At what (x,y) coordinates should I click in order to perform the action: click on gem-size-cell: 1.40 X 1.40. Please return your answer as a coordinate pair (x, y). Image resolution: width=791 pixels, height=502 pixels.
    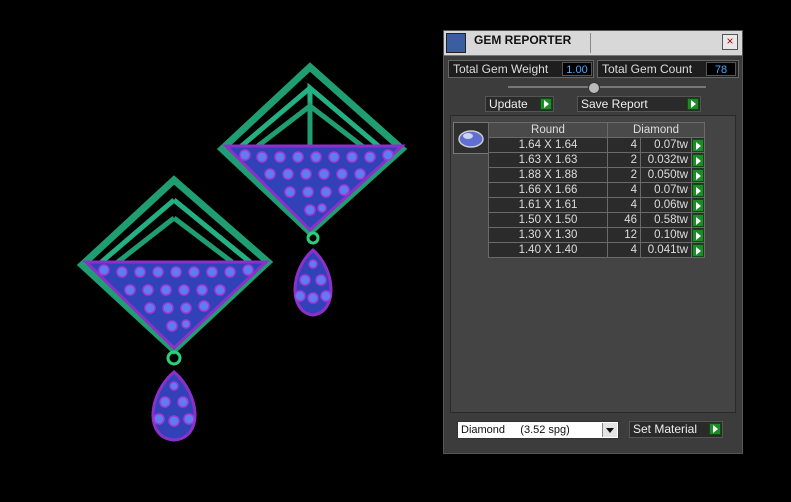
    Looking at the image, I should click on (548, 250).